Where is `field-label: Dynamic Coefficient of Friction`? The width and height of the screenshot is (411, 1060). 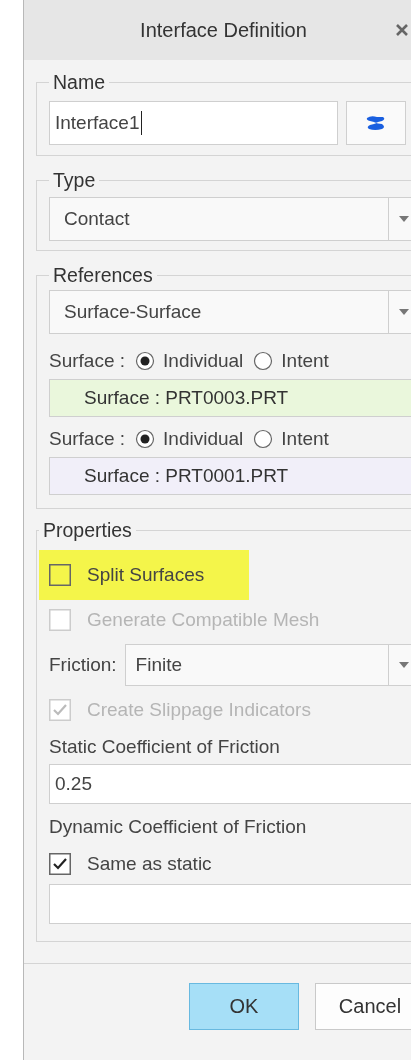 field-label: Dynamic Coefficient of Friction is located at coordinates (177, 827).